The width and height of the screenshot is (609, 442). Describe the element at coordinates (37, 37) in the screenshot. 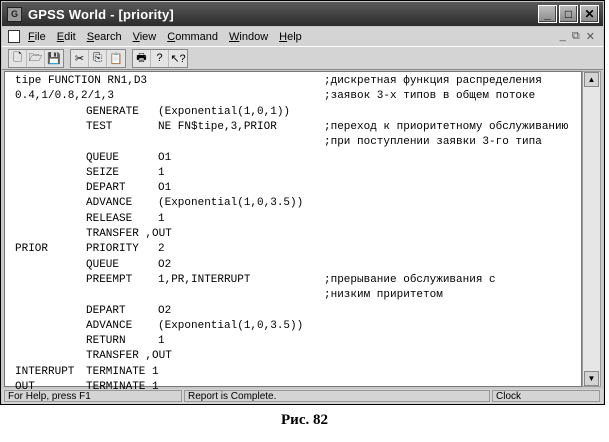

I see `menu-file: File` at that location.